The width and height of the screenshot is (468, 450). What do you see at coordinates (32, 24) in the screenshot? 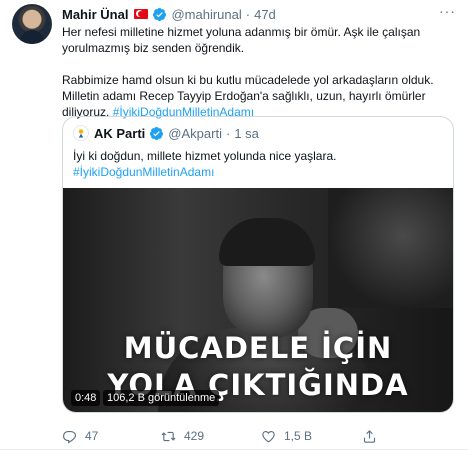
I see `avatar` at bounding box center [32, 24].